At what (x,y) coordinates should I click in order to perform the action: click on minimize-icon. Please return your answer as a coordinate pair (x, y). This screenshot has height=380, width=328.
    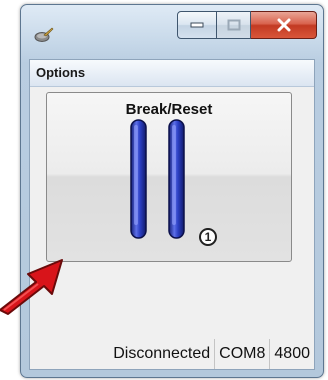
    Looking at the image, I should click on (197, 25).